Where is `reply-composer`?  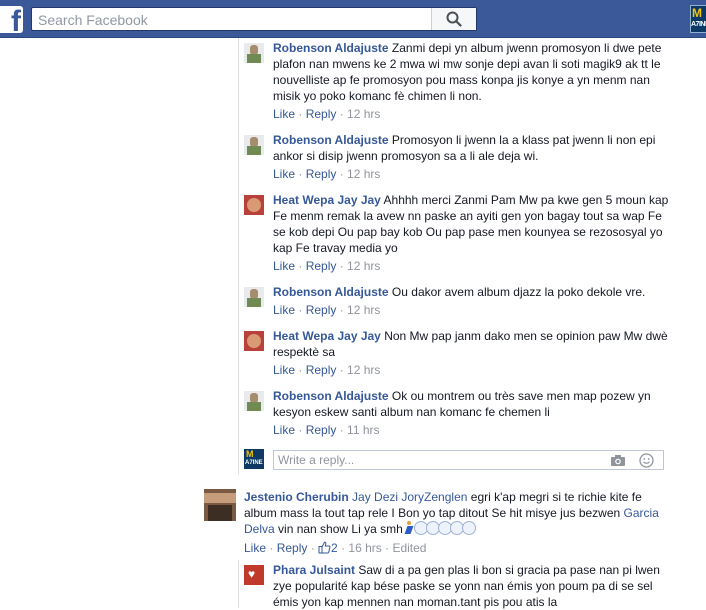 reply-composer is located at coordinates (468, 460).